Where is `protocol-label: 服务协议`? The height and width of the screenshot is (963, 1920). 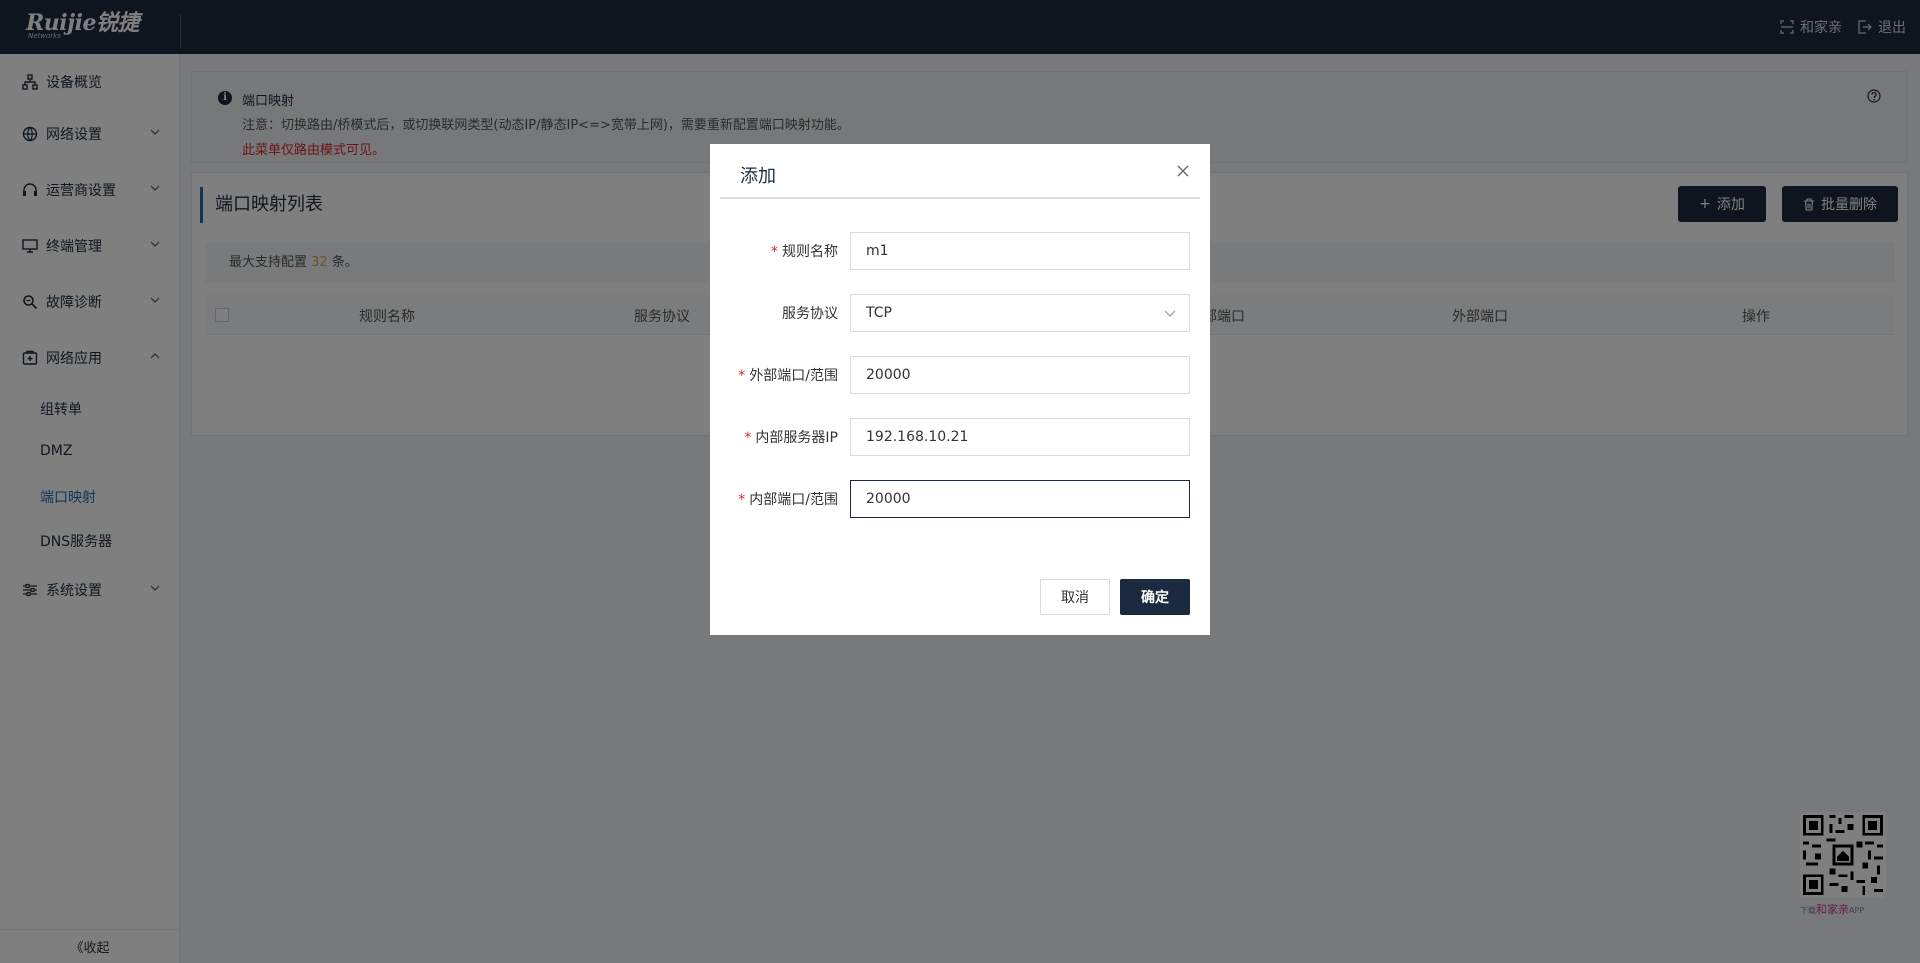 protocol-label: 服务协议 is located at coordinates (810, 314).